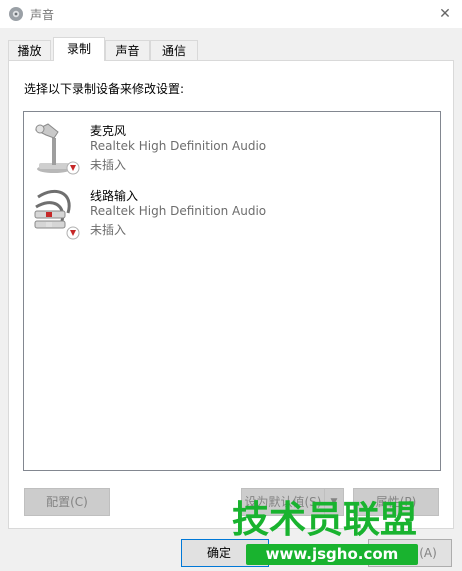 The width and height of the screenshot is (462, 571). Describe the element at coordinates (114, 196) in the screenshot. I see `device-name: 线路输入` at that location.